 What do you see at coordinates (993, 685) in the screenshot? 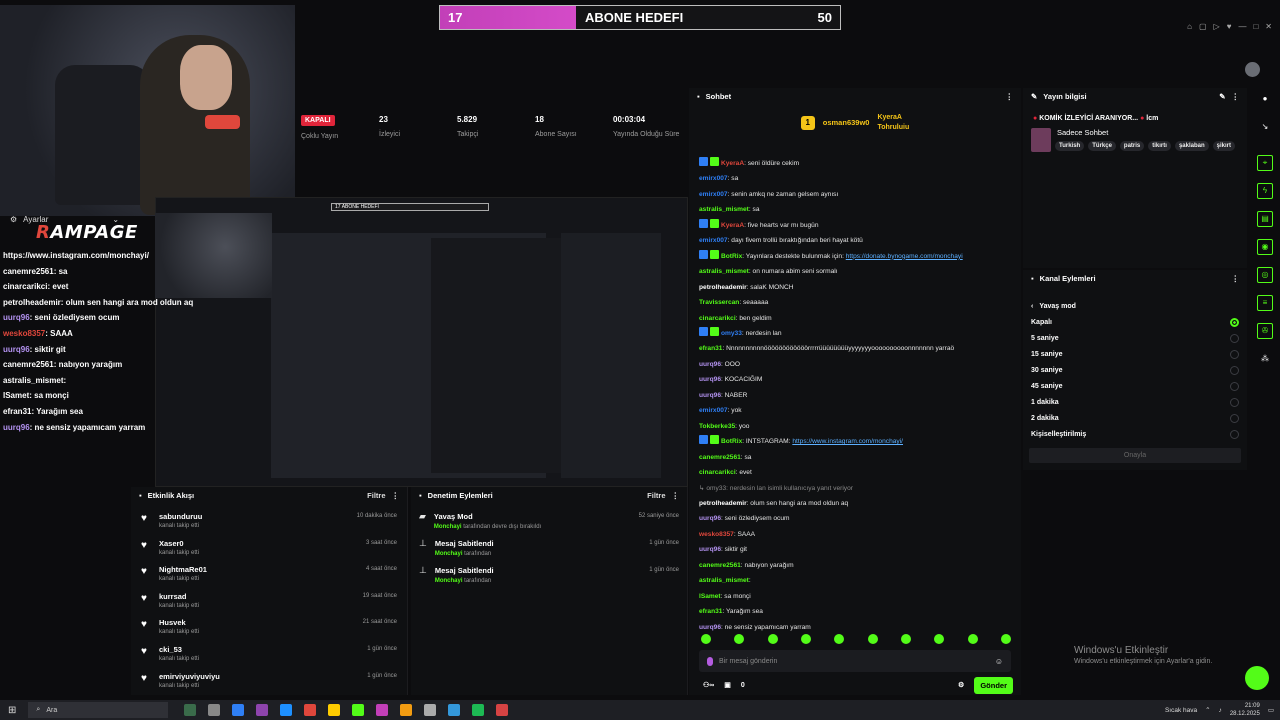
I see `send-button: Gönder` at bounding box center [993, 685].